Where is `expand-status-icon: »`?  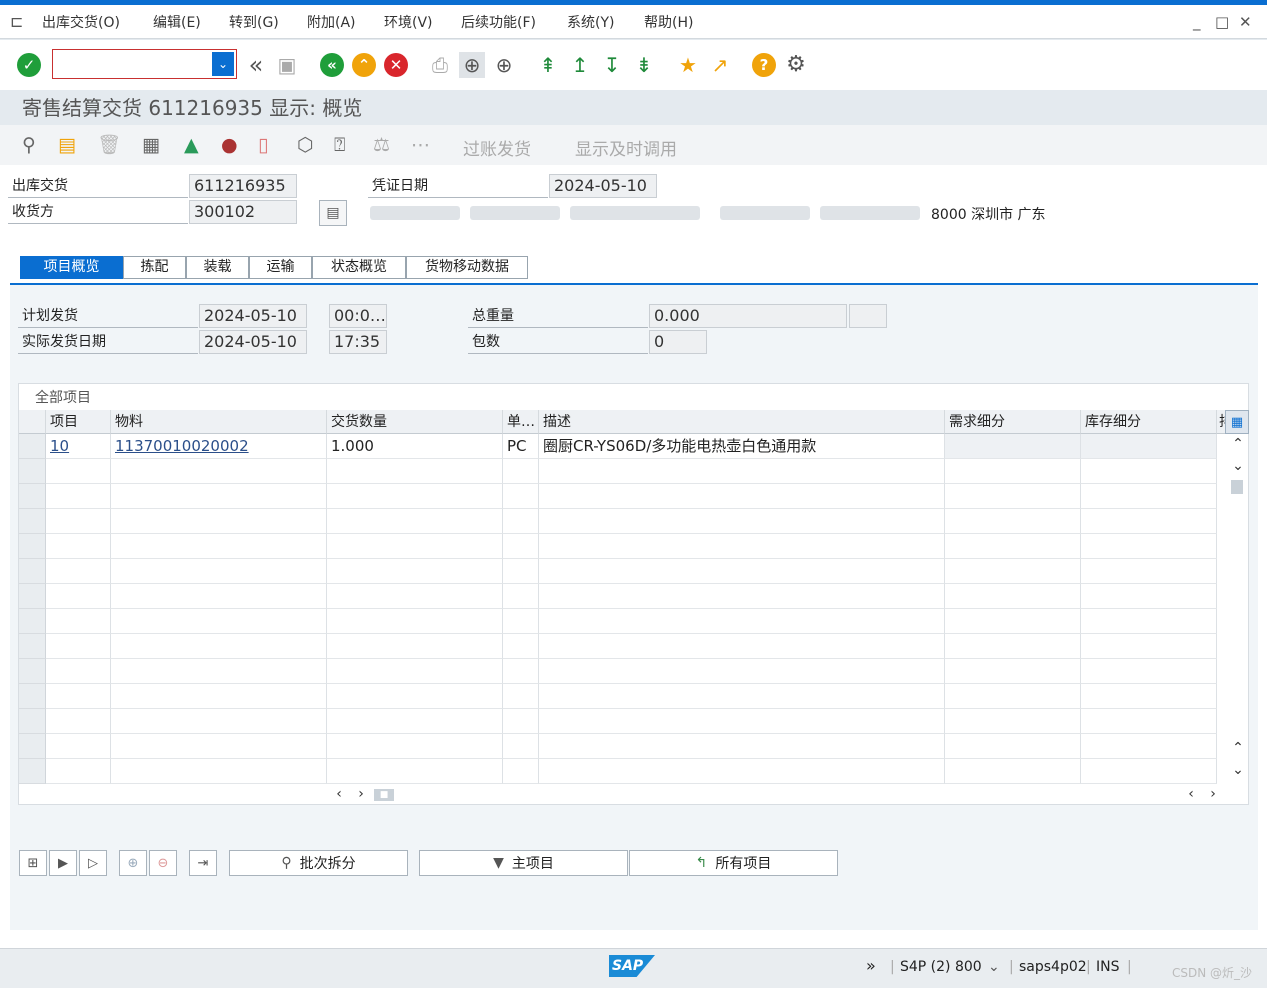 expand-status-icon: » is located at coordinates (871, 965).